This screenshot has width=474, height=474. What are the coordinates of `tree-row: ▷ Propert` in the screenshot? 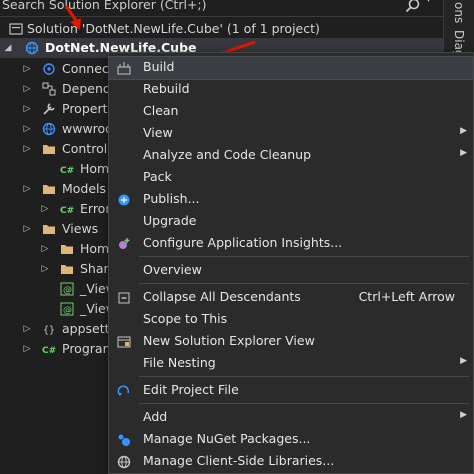 It's located at (54, 109).